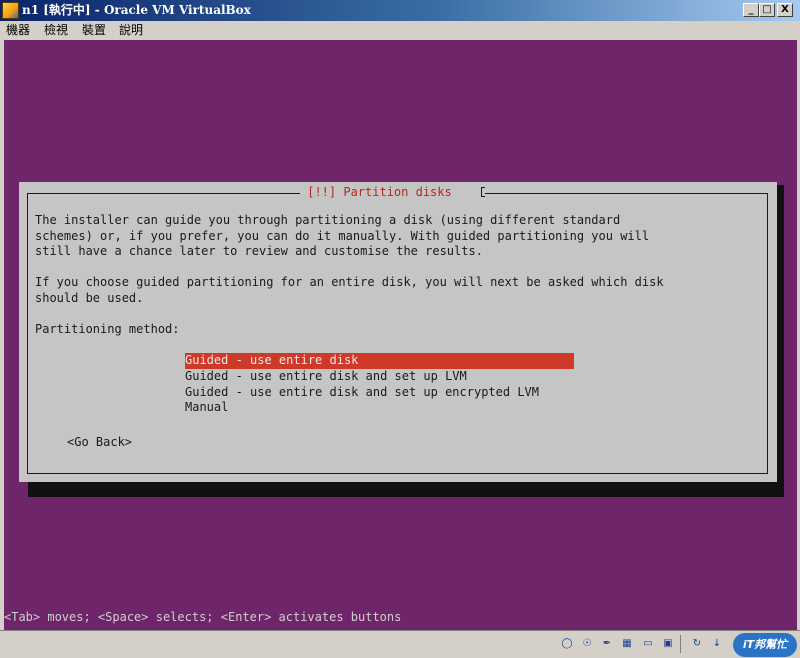  I want to click on go-back-button: <Go Back>, so click(99, 443).